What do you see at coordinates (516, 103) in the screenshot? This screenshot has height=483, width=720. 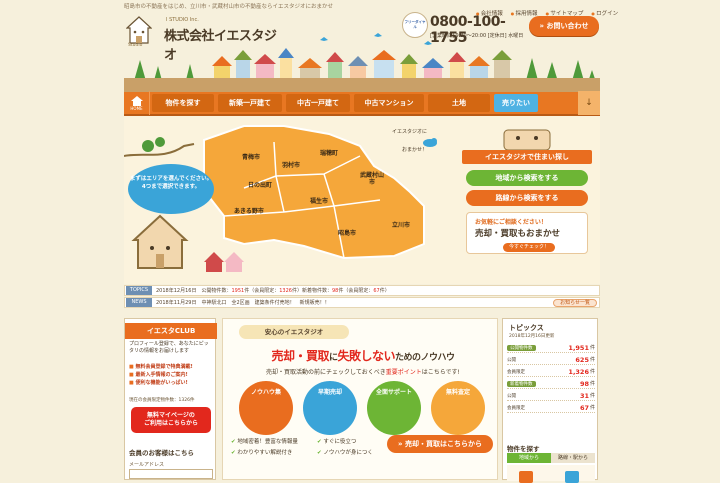 I see `nav-sell: 売りたい` at bounding box center [516, 103].